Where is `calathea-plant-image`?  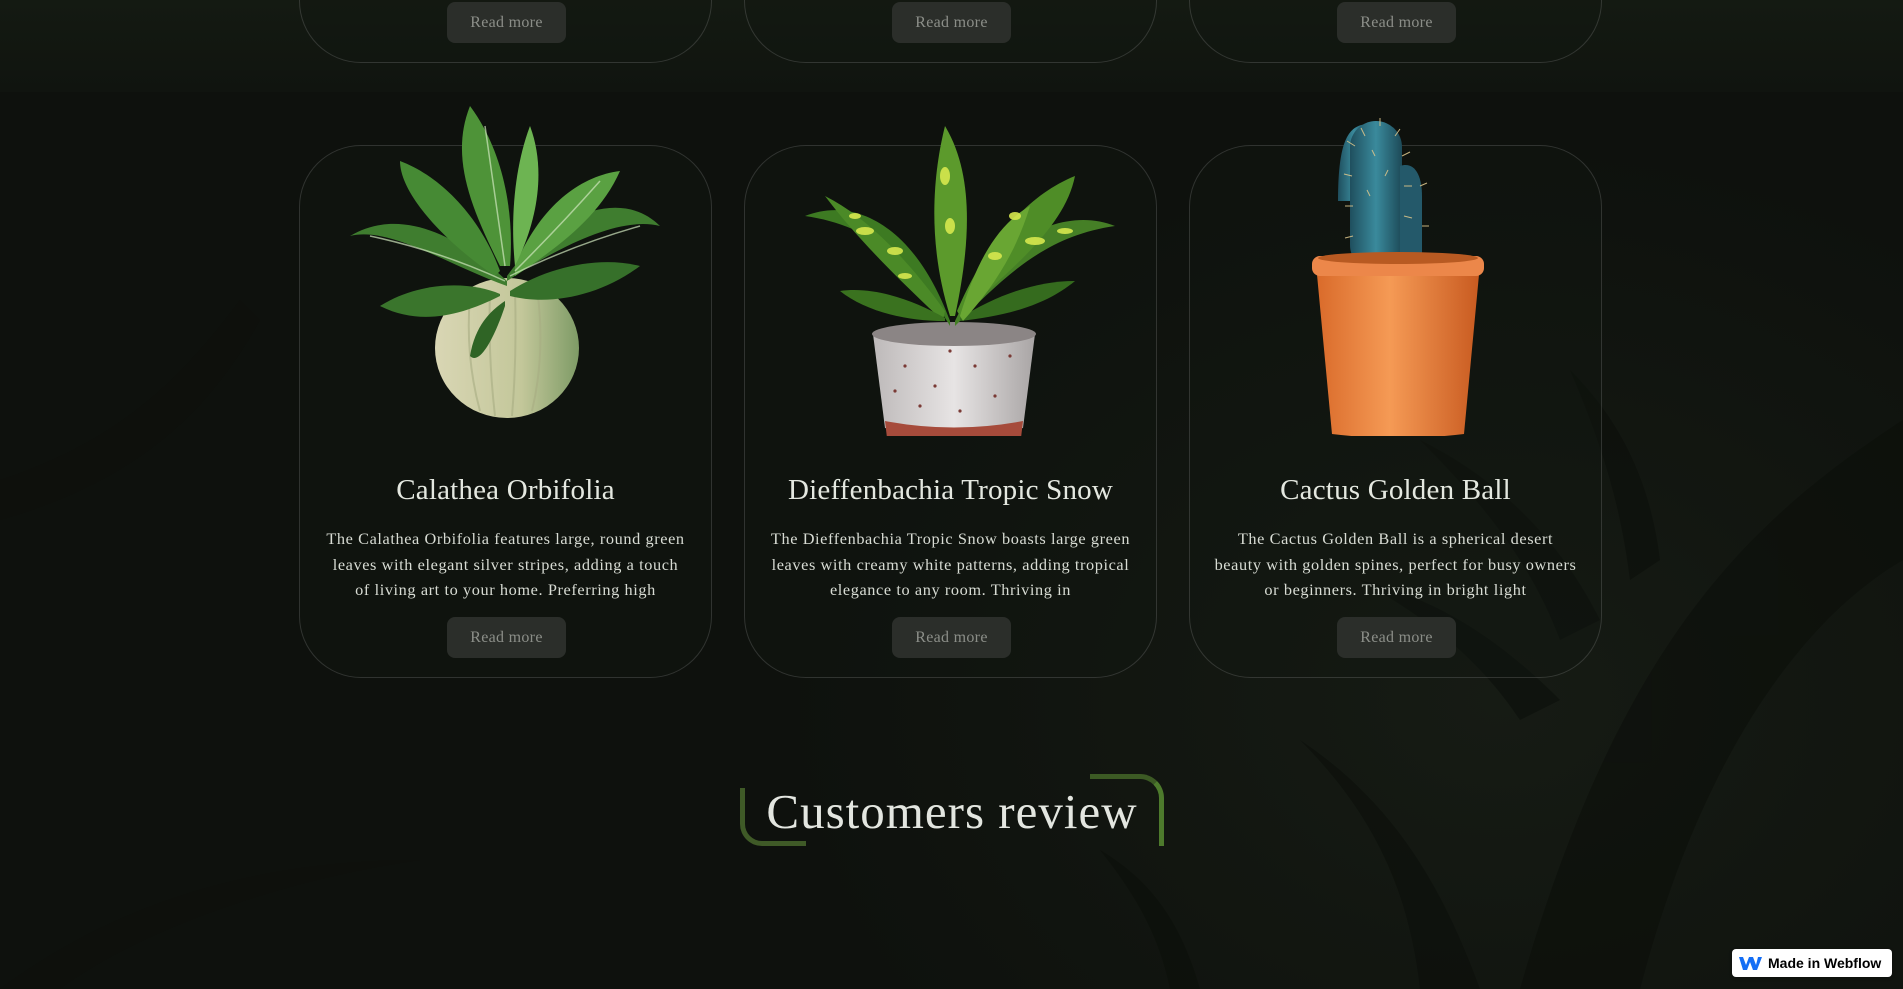 calathea-plant-image is located at coordinates (505, 262).